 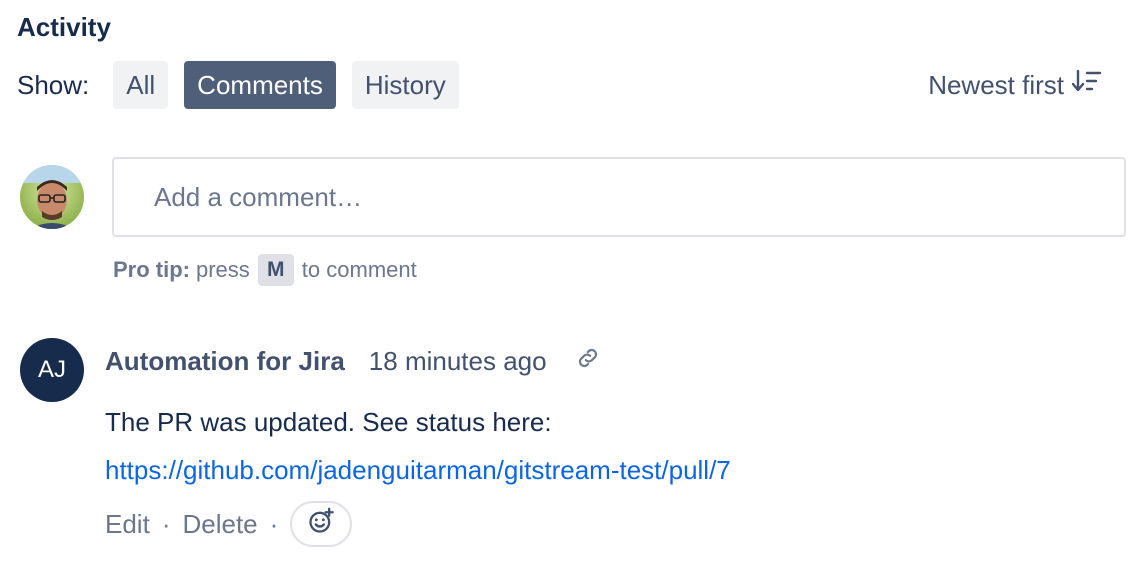 What do you see at coordinates (52, 370) in the screenshot?
I see `comment-author-avatar: AJ` at bounding box center [52, 370].